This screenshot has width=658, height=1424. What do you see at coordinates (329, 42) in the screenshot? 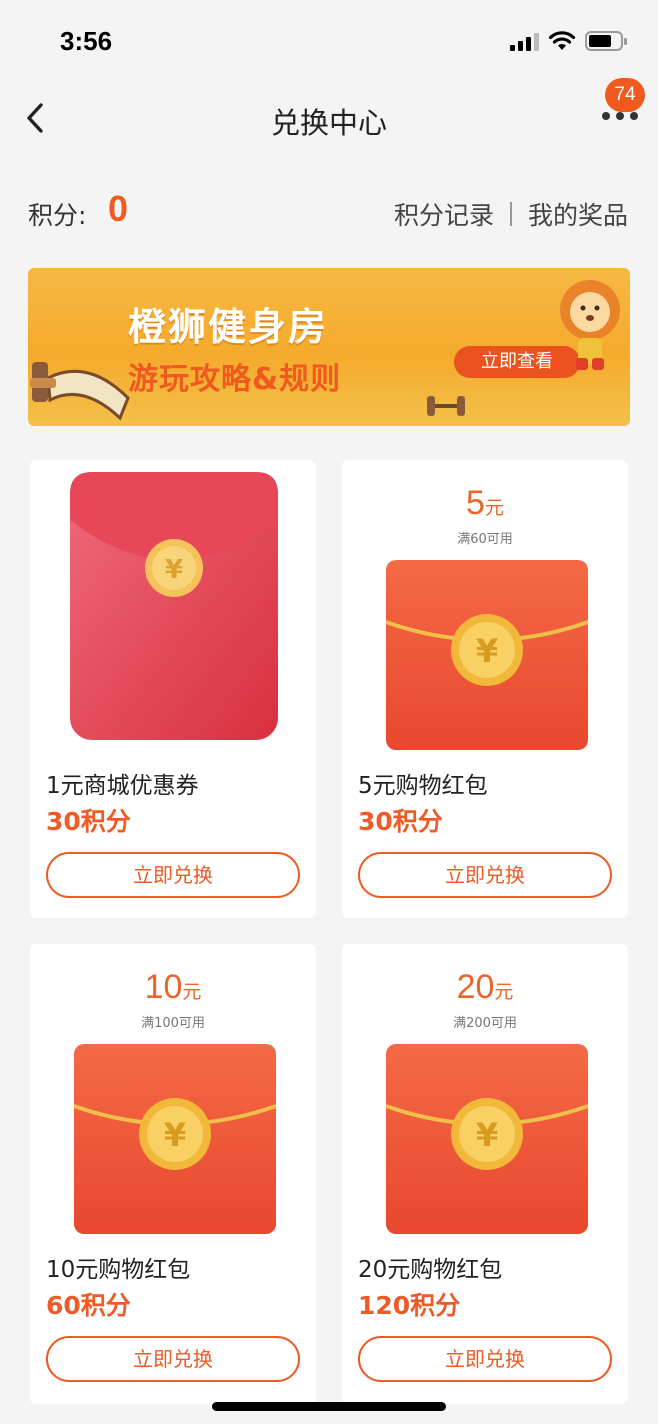
I see `status-bar: 3:56` at bounding box center [329, 42].